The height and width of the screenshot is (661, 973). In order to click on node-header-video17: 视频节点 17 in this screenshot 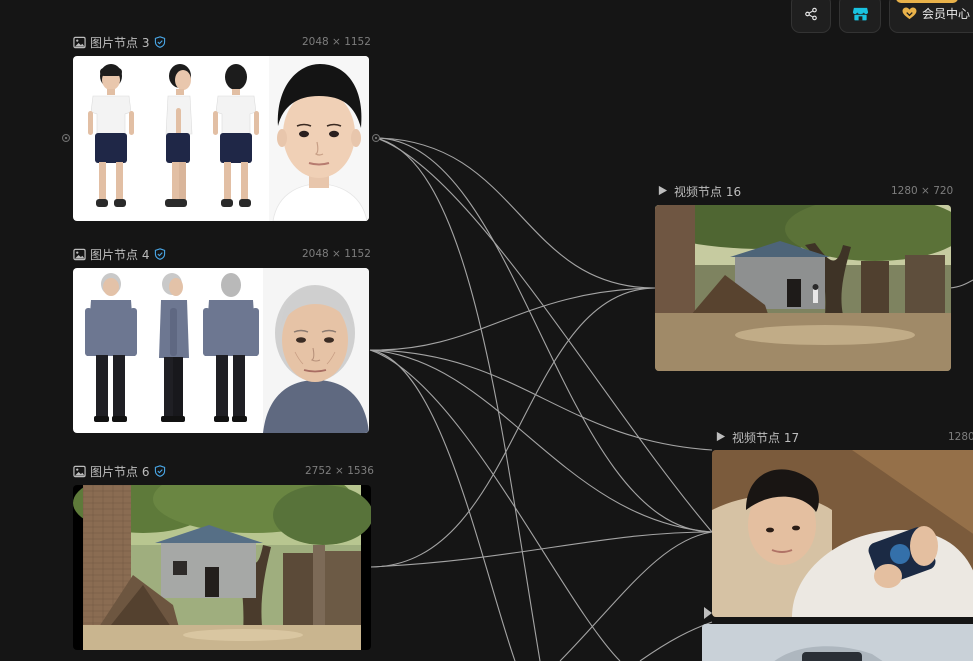, I will do `click(757, 437)`.